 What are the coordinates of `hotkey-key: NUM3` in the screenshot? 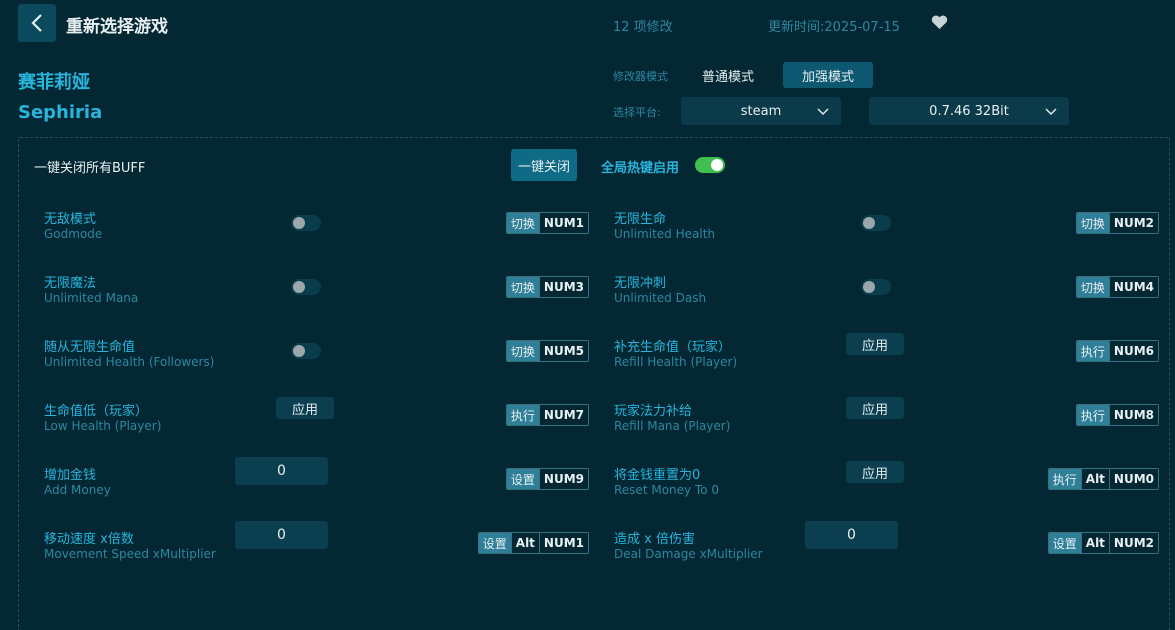 It's located at (563, 287).